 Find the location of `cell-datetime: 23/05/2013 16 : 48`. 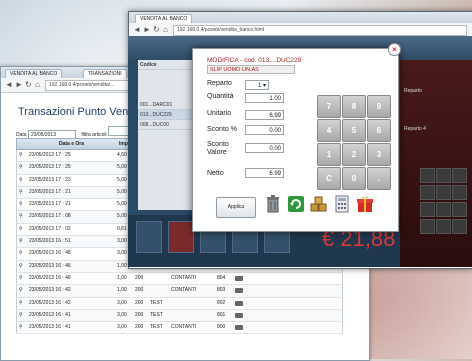

cell-datetime: 23/05/2013 16 : 48 is located at coordinates (50, 253).